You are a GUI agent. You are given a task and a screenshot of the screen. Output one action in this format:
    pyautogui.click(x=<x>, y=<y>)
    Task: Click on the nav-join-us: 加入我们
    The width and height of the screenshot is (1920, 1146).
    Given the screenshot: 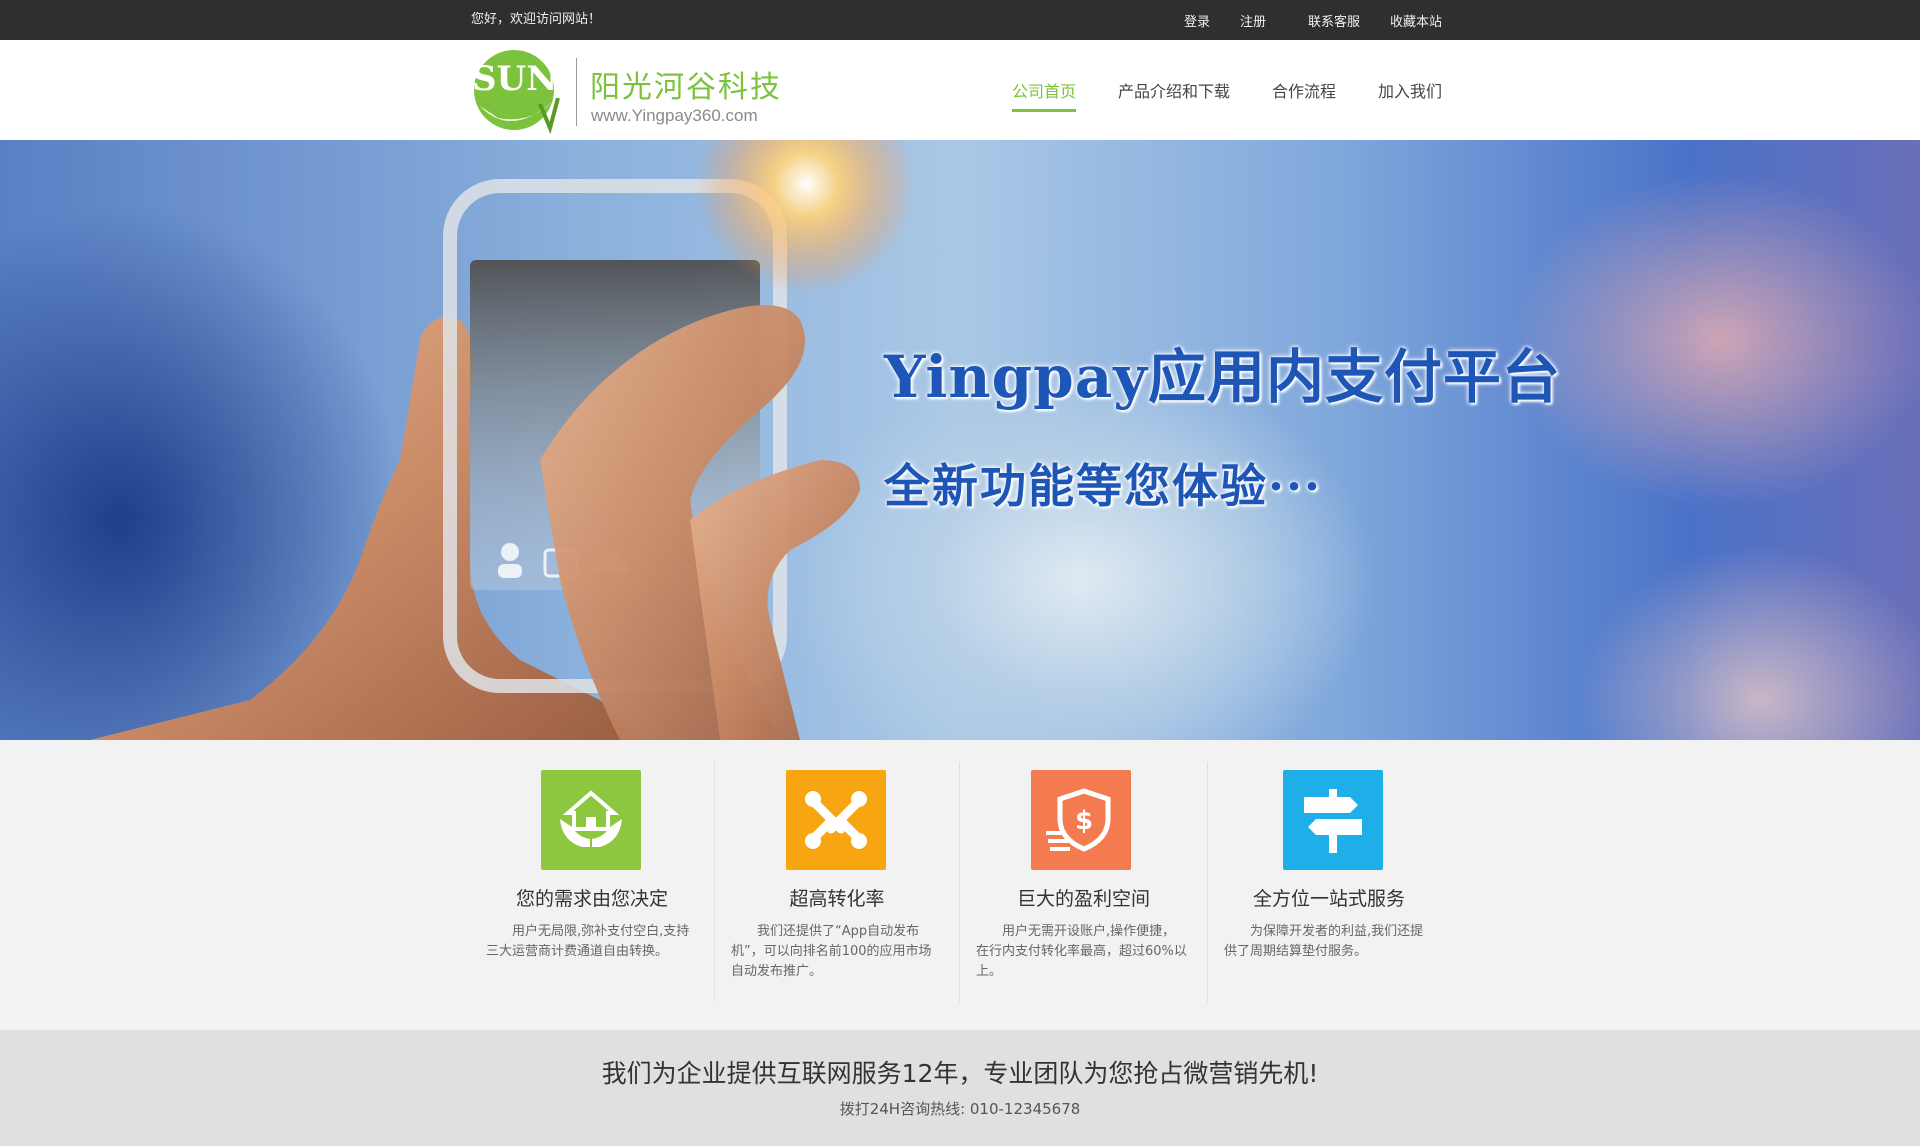 What is the action you would take?
    pyautogui.click(x=1410, y=90)
    